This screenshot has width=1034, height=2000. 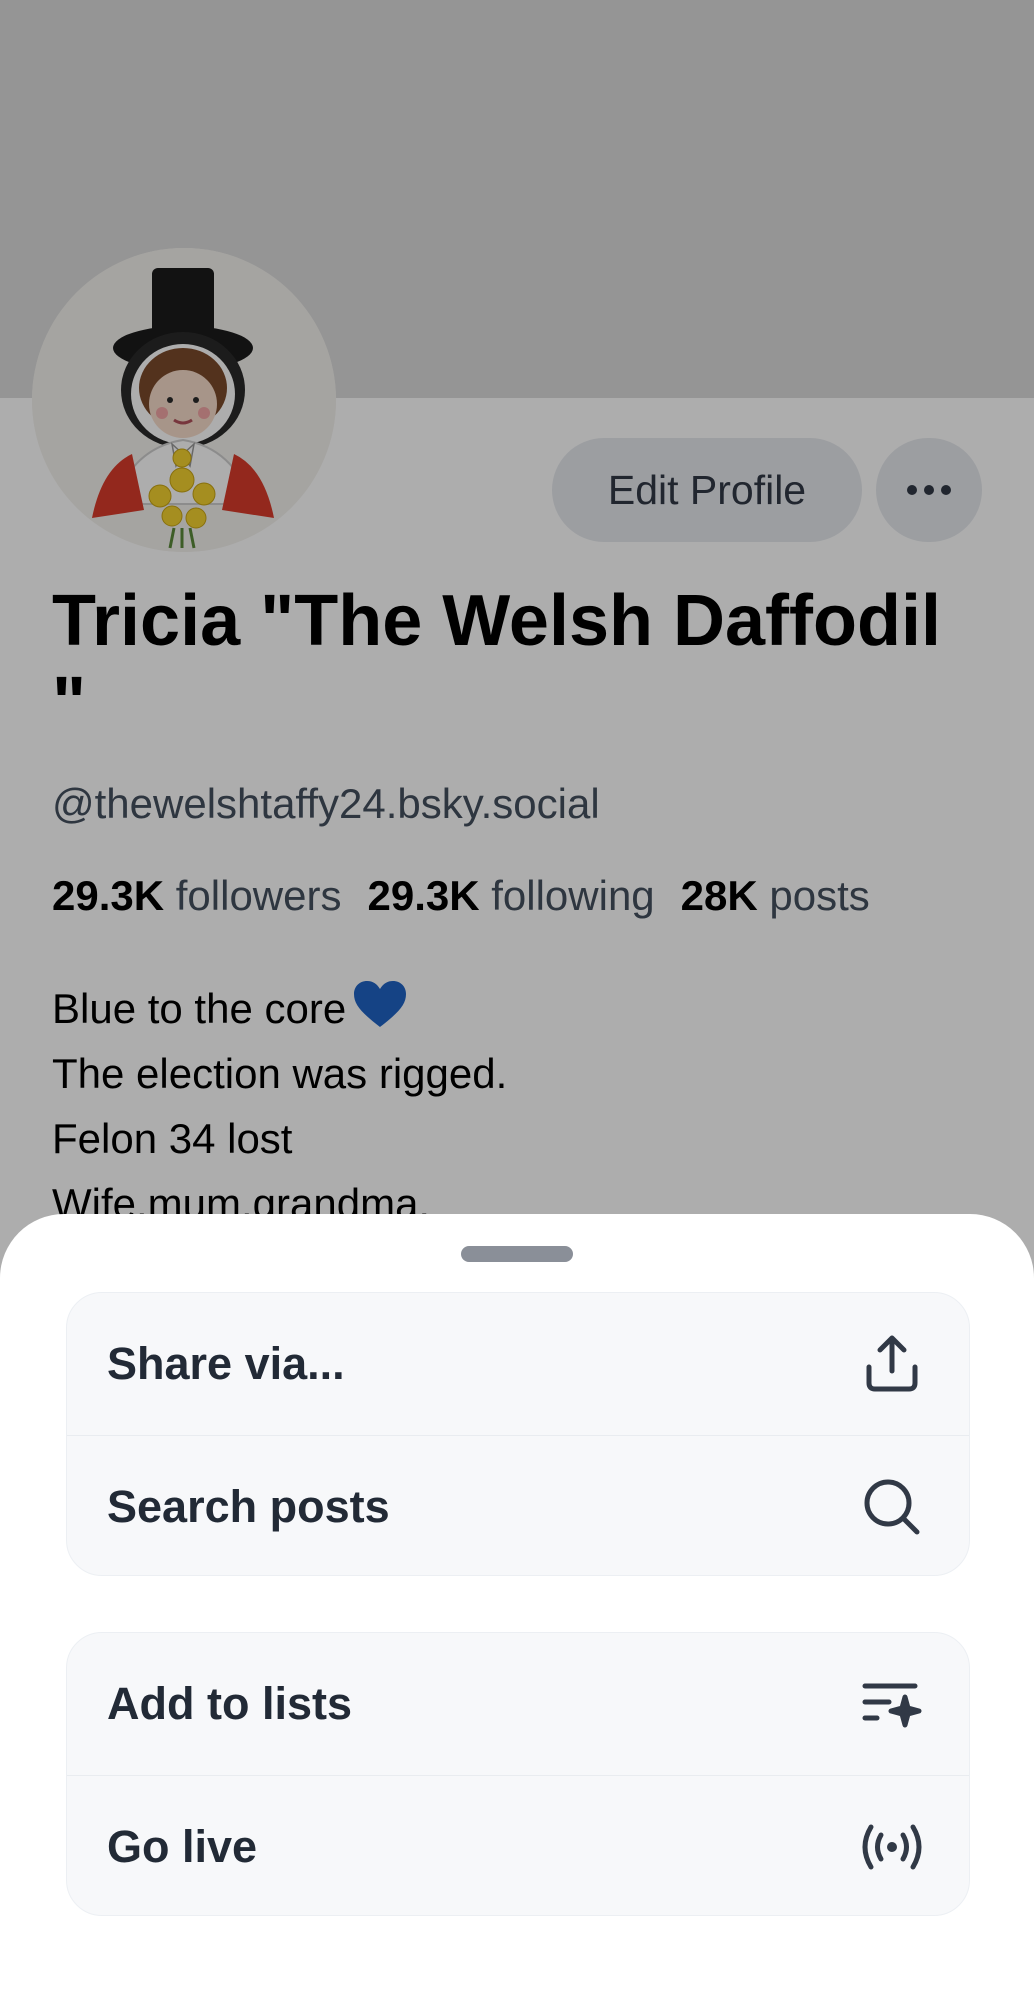 I want to click on menu-group-actions: Add to lists Go live, so click(x=518, y=1774).